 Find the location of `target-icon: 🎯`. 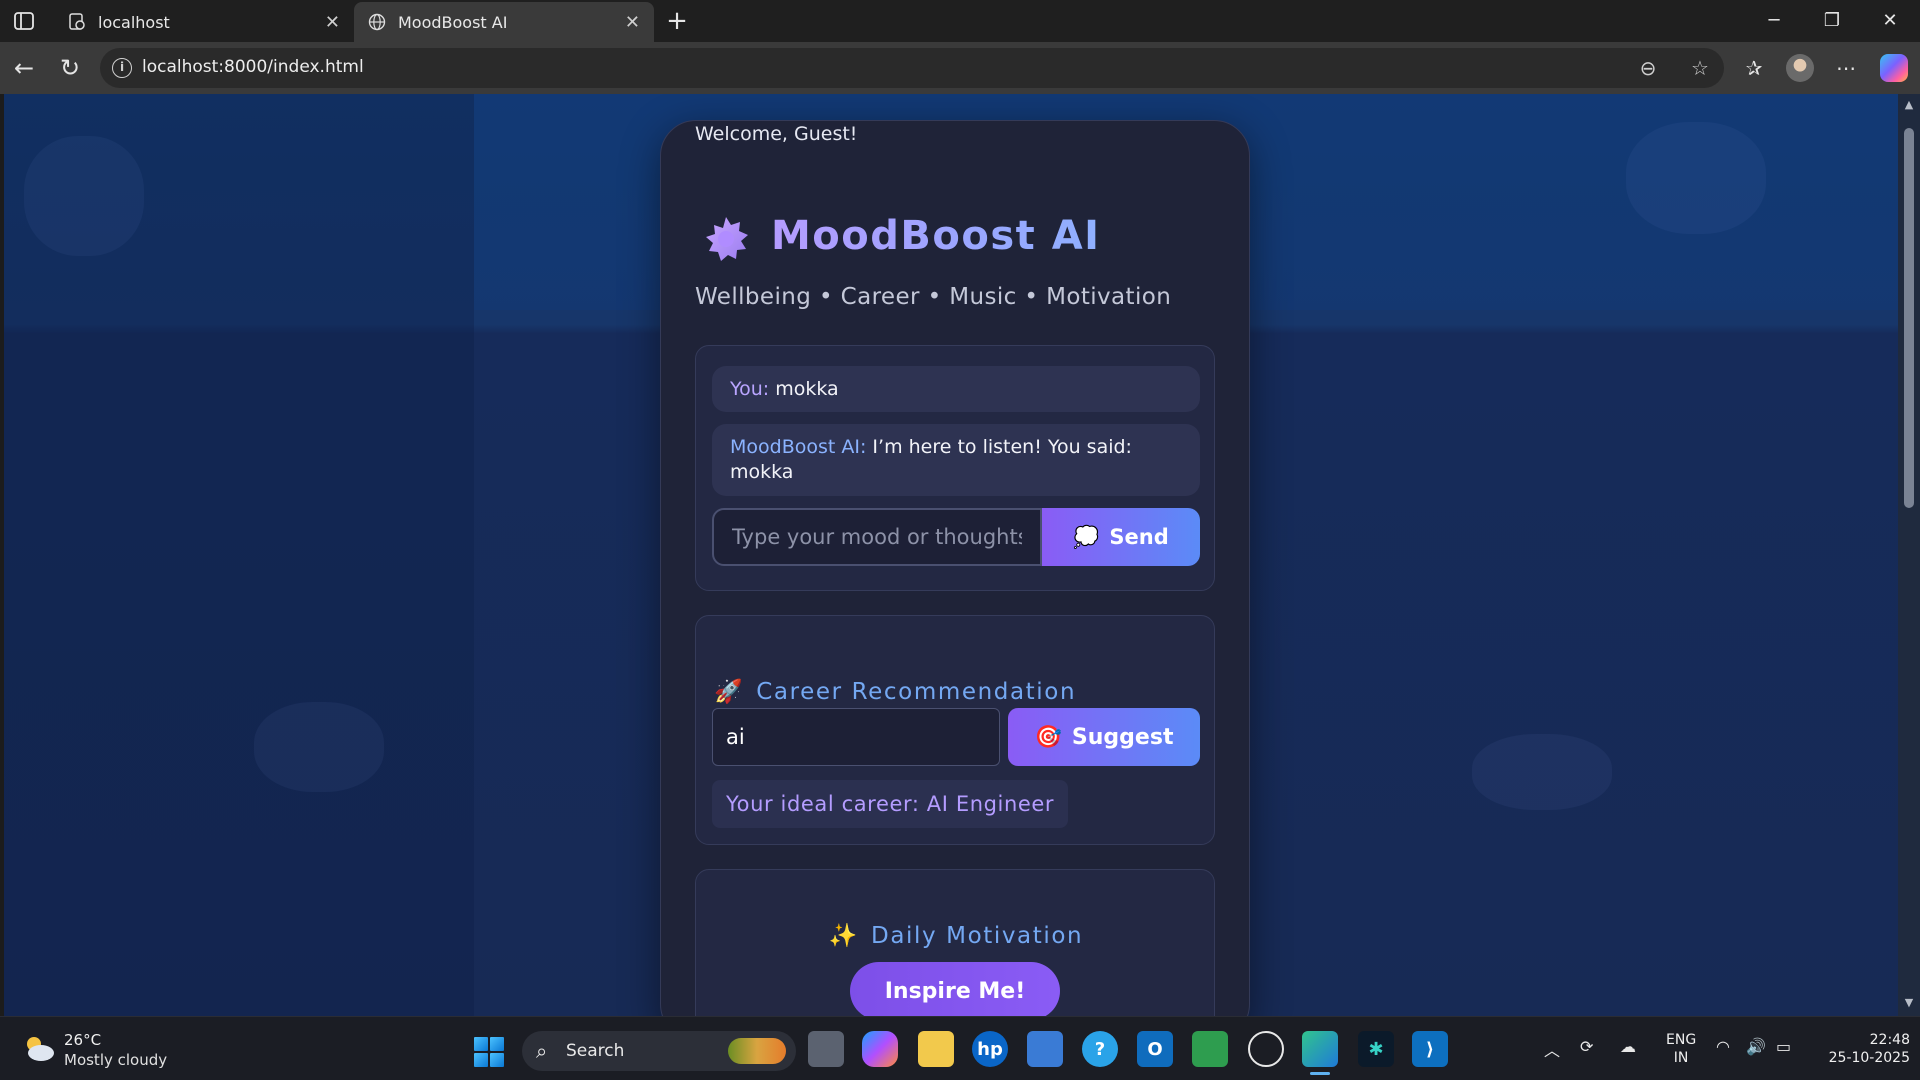

target-icon: 🎯 is located at coordinates (1048, 737).